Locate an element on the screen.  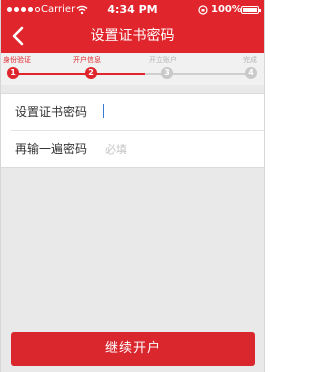
step-circle-4: 4 is located at coordinates (251, 73).